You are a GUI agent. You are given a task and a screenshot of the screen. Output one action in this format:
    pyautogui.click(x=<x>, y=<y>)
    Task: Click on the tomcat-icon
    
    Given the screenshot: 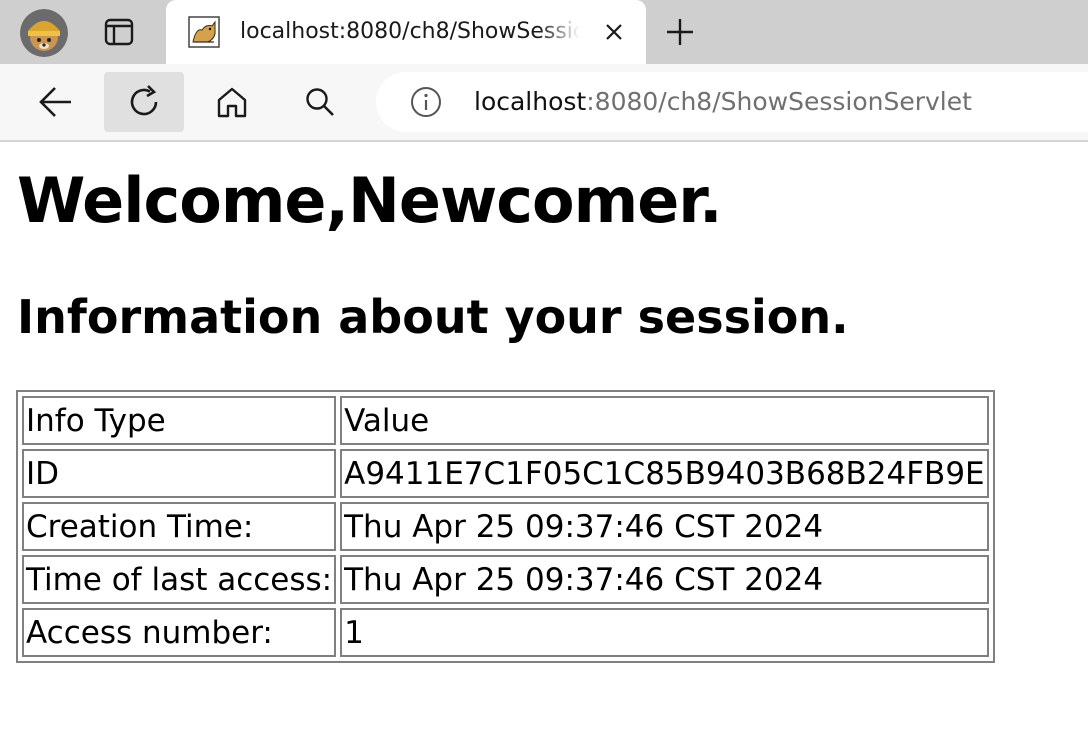 What is the action you would take?
    pyautogui.click(x=204, y=32)
    